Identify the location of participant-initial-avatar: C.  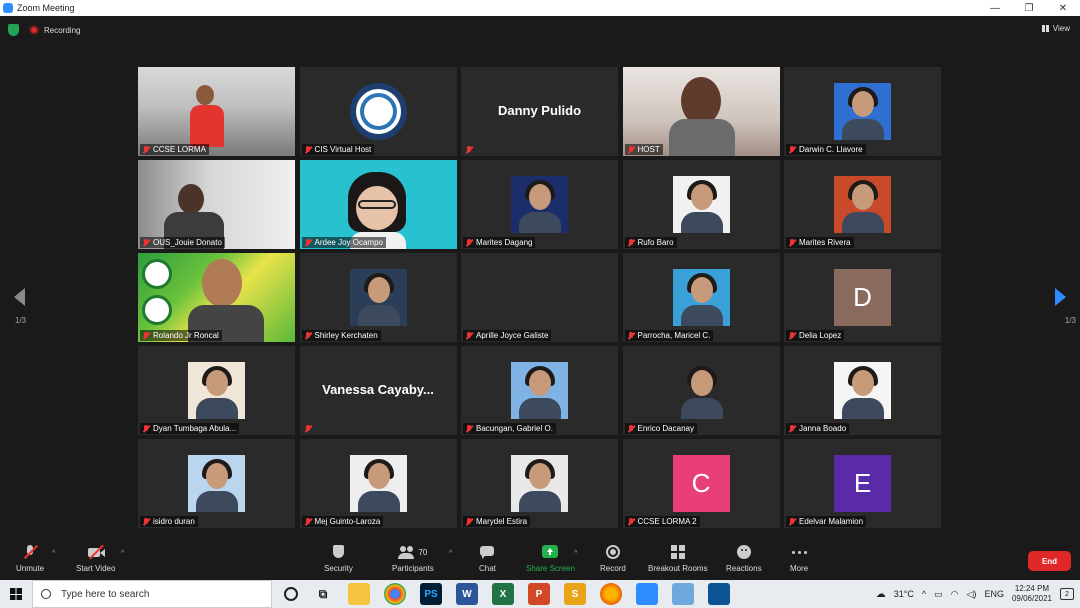
(701, 483).